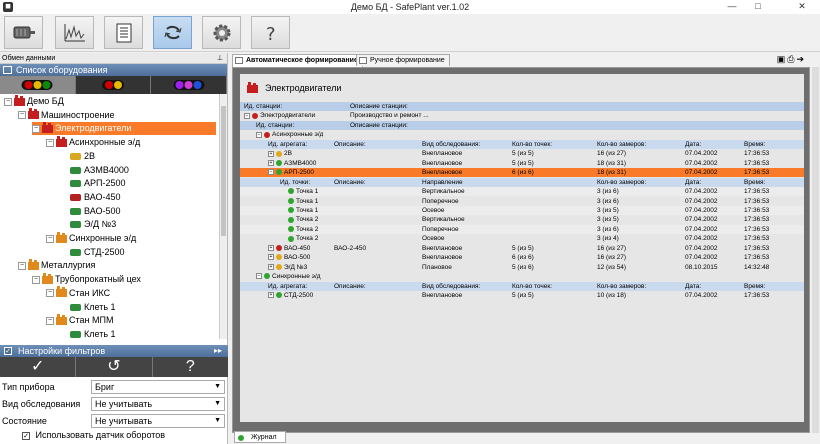  Describe the element at coordinates (522, 276) in the screenshot. I see `report-row: − Синхронные э/д` at that location.